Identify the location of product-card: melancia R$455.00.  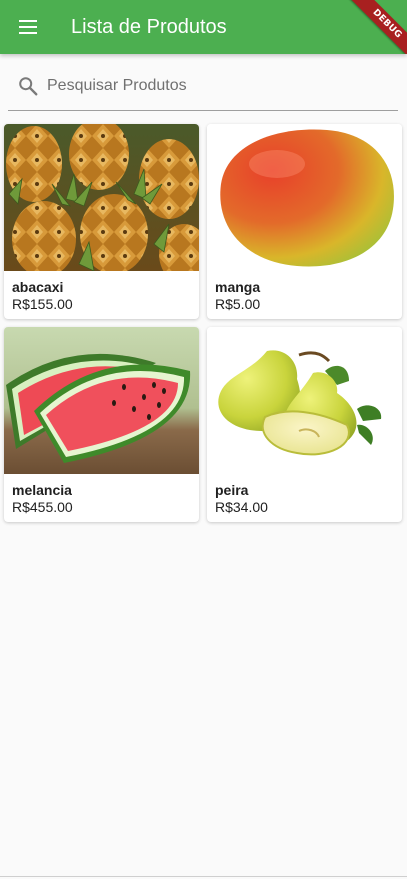
(101, 424).